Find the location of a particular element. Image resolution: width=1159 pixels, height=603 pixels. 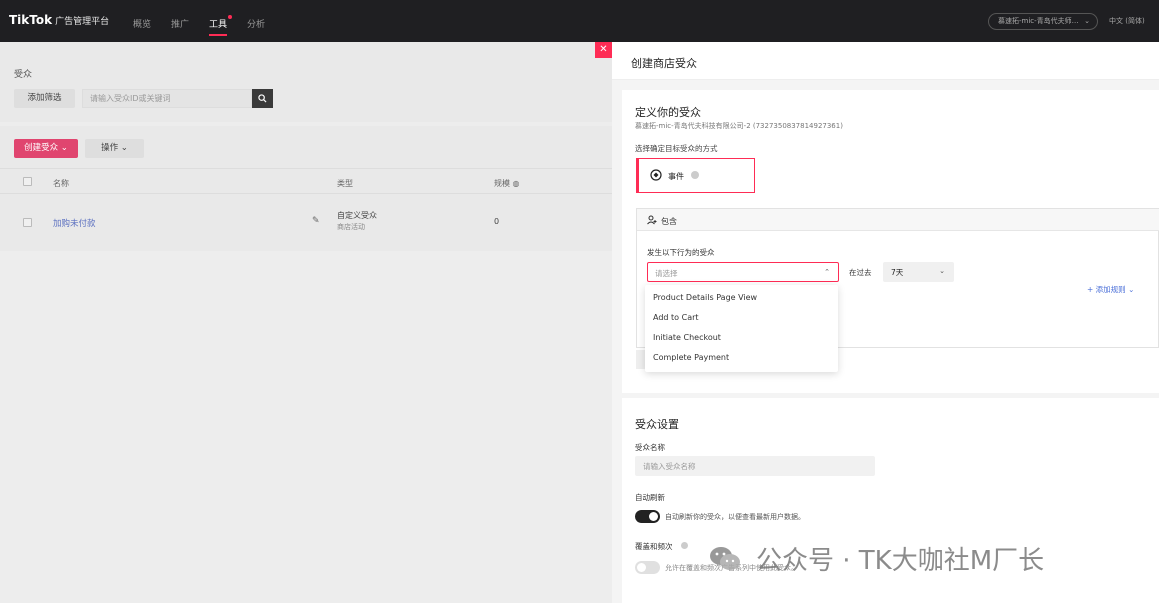

menu-item-add-to-cart: Add to Cart is located at coordinates (676, 317).